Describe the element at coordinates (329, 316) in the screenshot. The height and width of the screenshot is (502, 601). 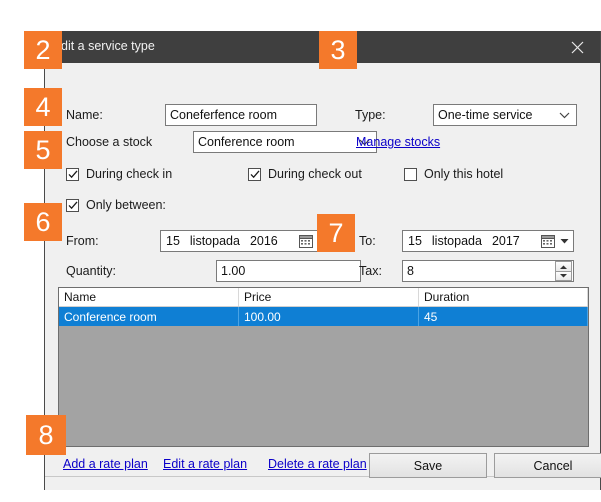
I see `table-cell-price: 100.00` at that location.